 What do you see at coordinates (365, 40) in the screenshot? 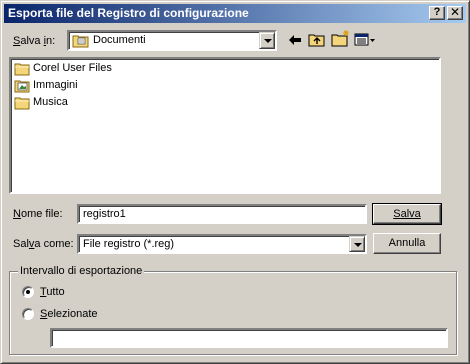
I see `view-menu-icon` at bounding box center [365, 40].